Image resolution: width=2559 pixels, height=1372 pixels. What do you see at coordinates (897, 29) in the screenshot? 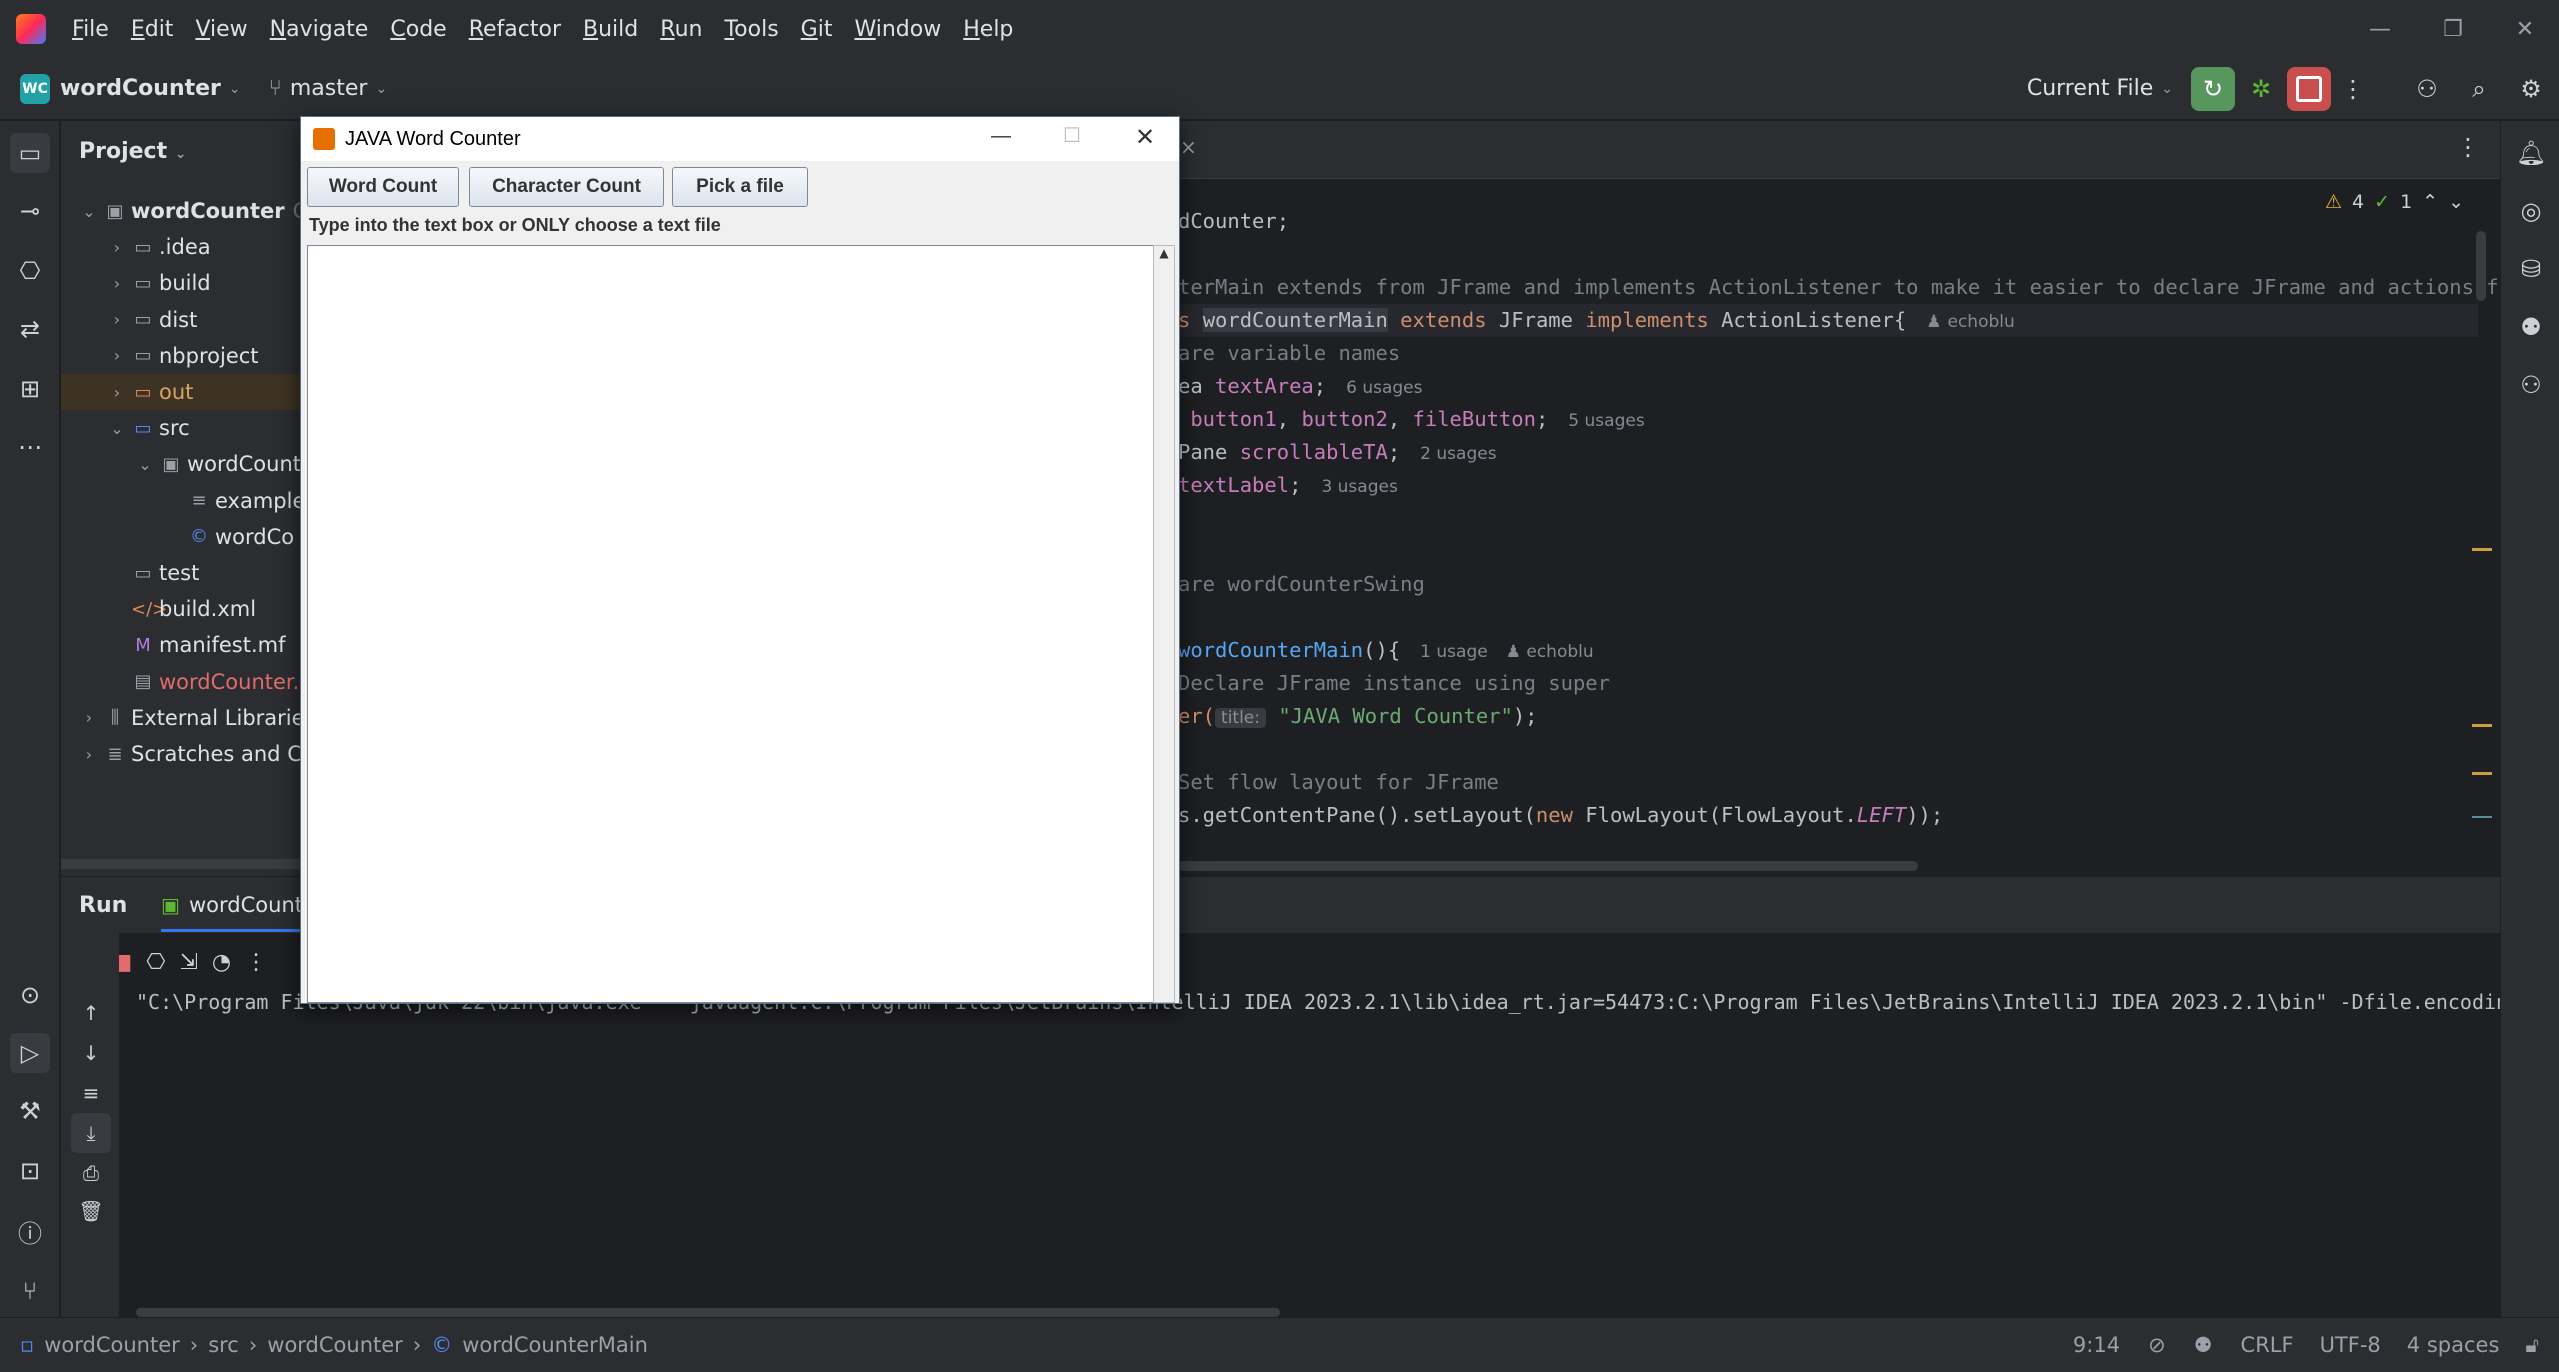
I see `menu-window: Window` at bounding box center [897, 29].